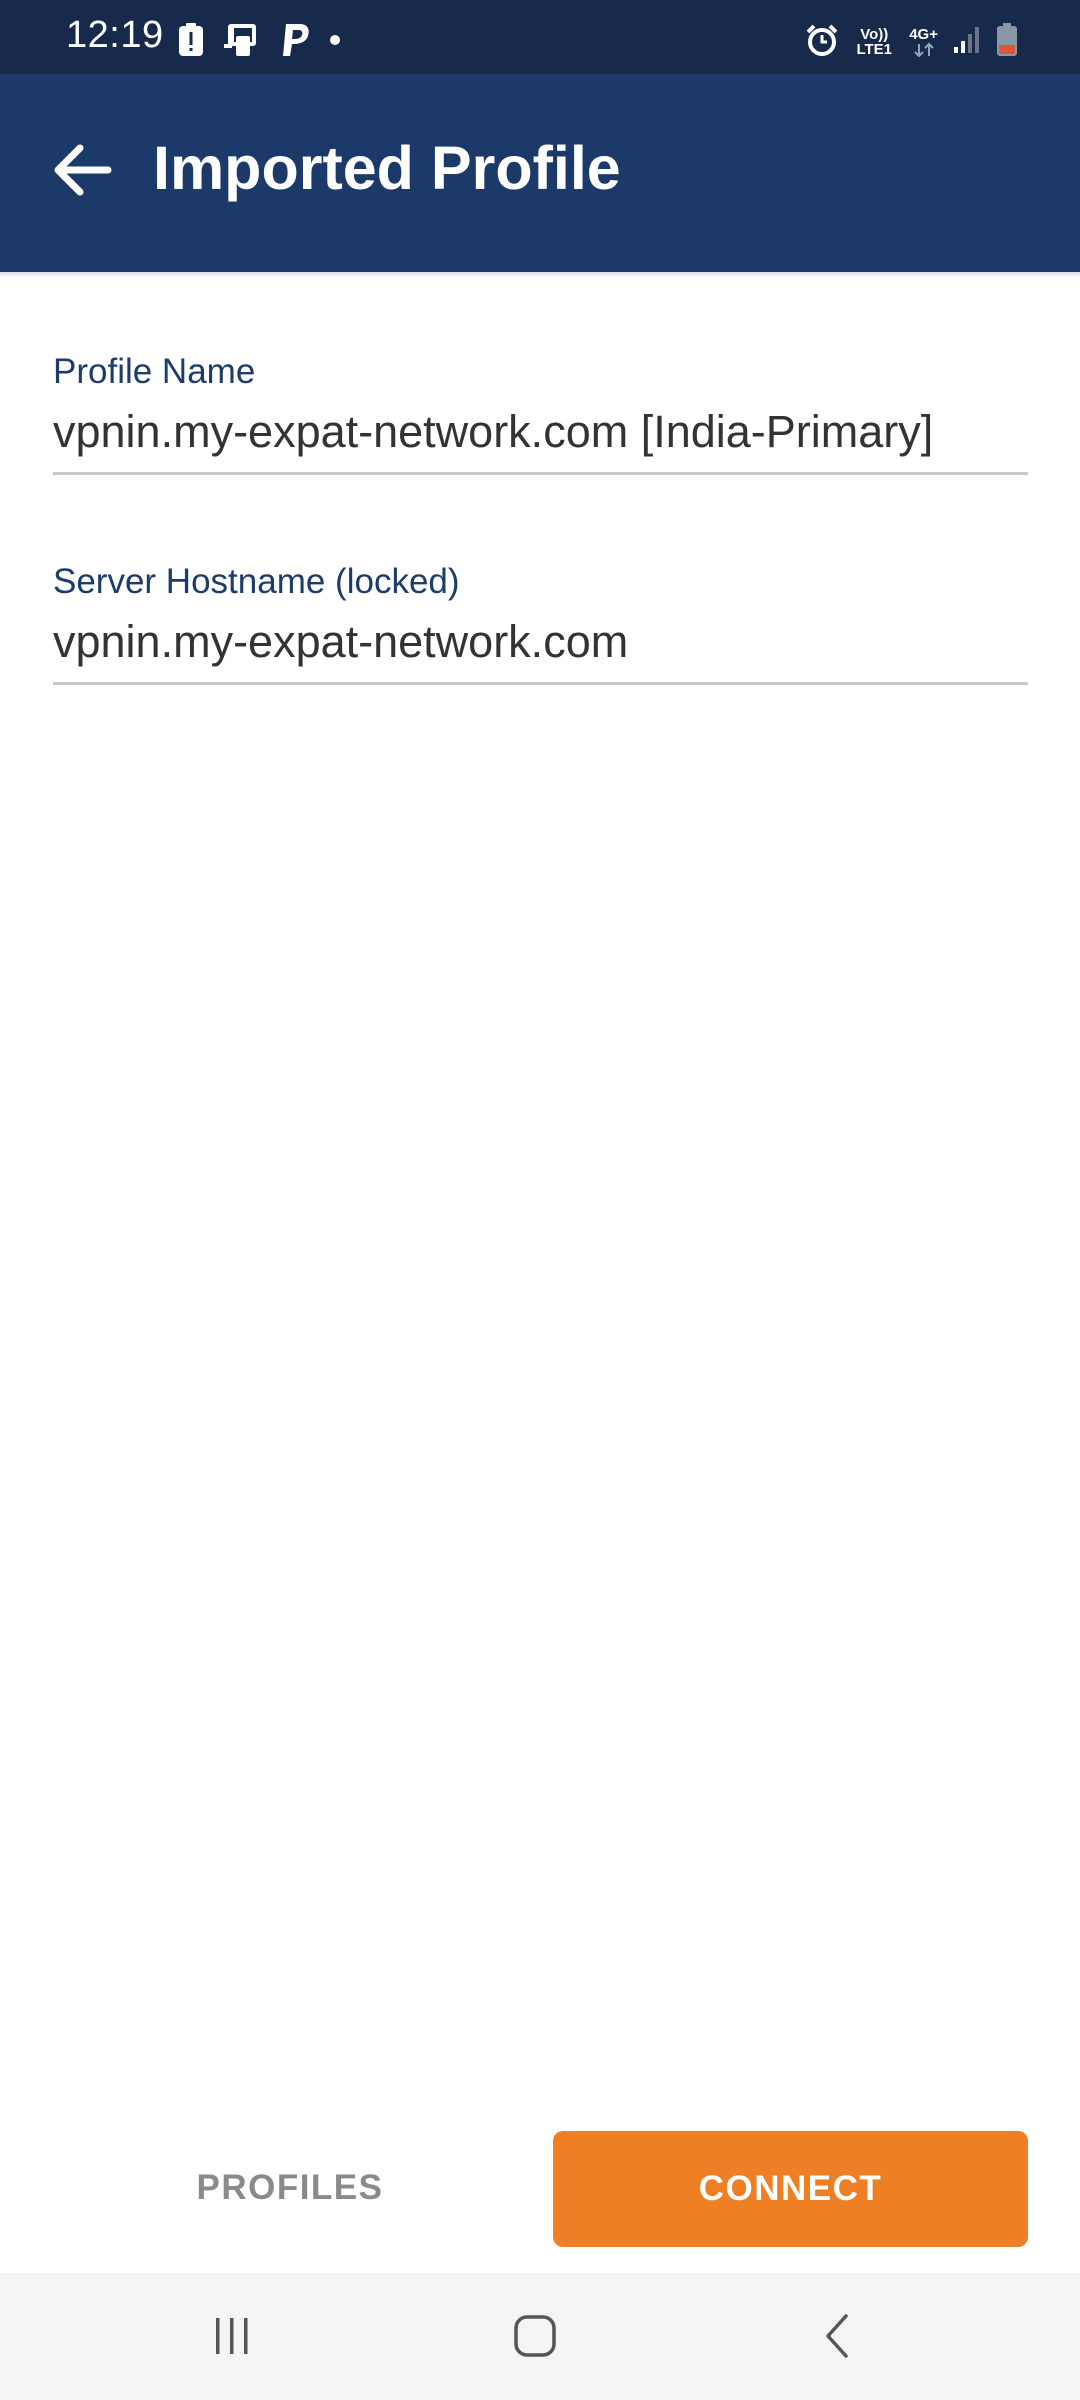 The height and width of the screenshot is (2400, 1080). I want to click on profiles-button: PROFILES, so click(290, 2188).